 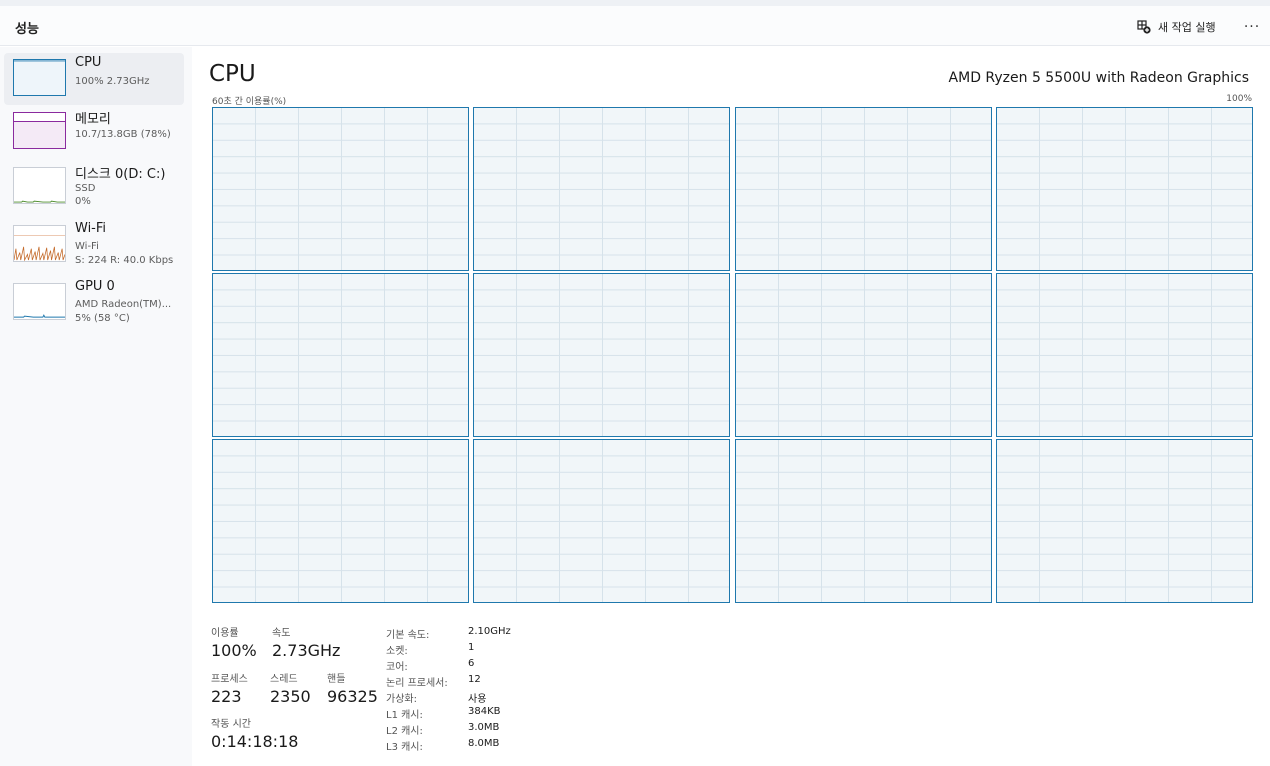 What do you see at coordinates (39, 130) in the screenshot?
I see `memory-graph-icon` at bounding box center [39, 130].